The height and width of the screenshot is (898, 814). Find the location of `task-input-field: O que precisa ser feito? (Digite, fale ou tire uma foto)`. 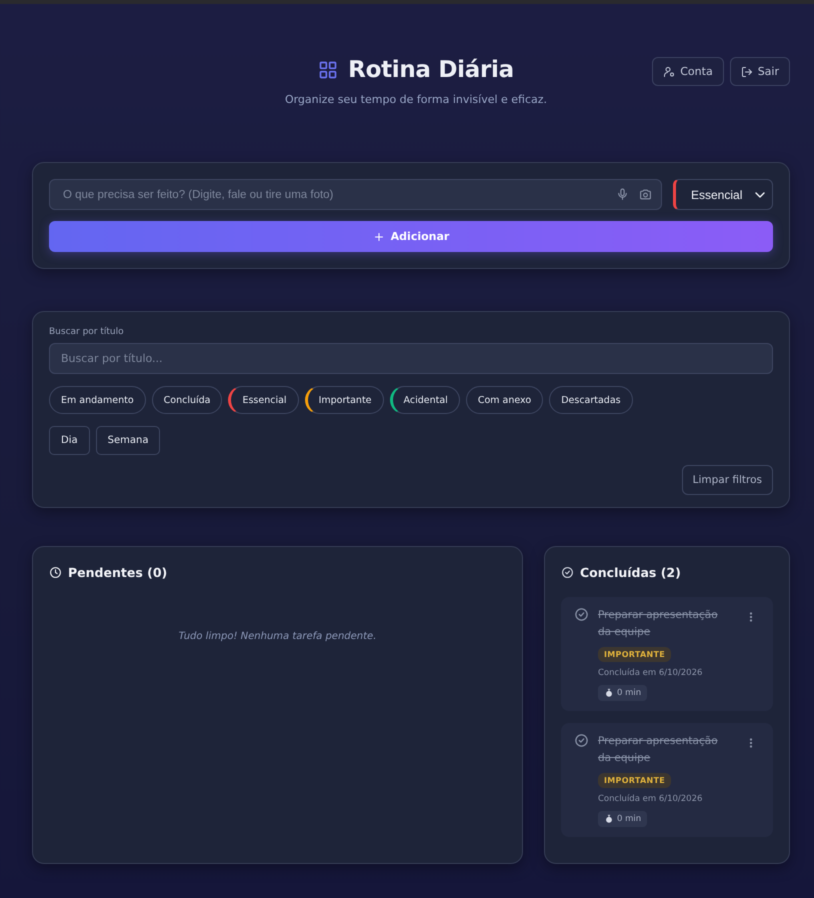

task-input-field: O que precisa ser feito? (Digite, fale ou tire uma foto) is located at coordinates (355, 194).